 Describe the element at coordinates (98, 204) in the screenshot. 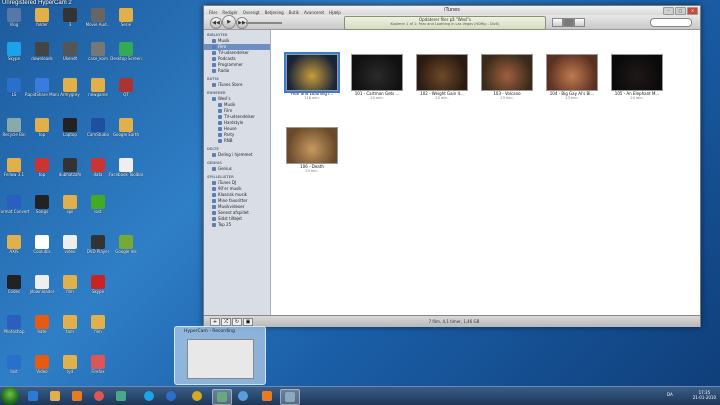

I see `desktop-icon: lost` at that location.